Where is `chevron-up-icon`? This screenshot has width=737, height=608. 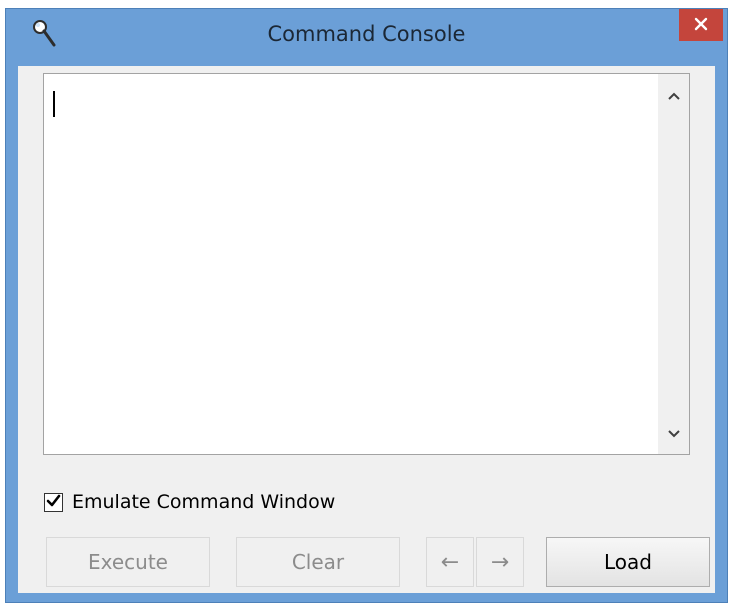
chevron-up-icon is located at coordinates (674, 95).